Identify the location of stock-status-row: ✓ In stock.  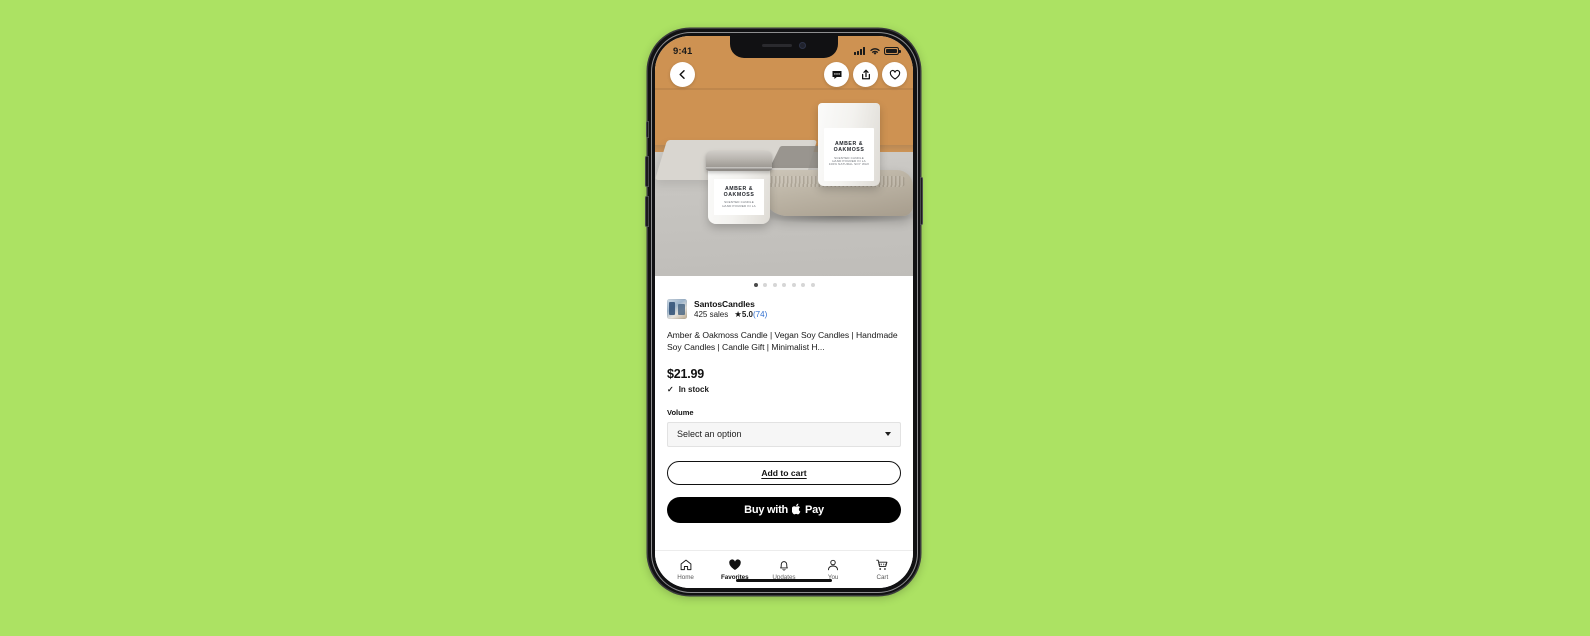
(784, 389).